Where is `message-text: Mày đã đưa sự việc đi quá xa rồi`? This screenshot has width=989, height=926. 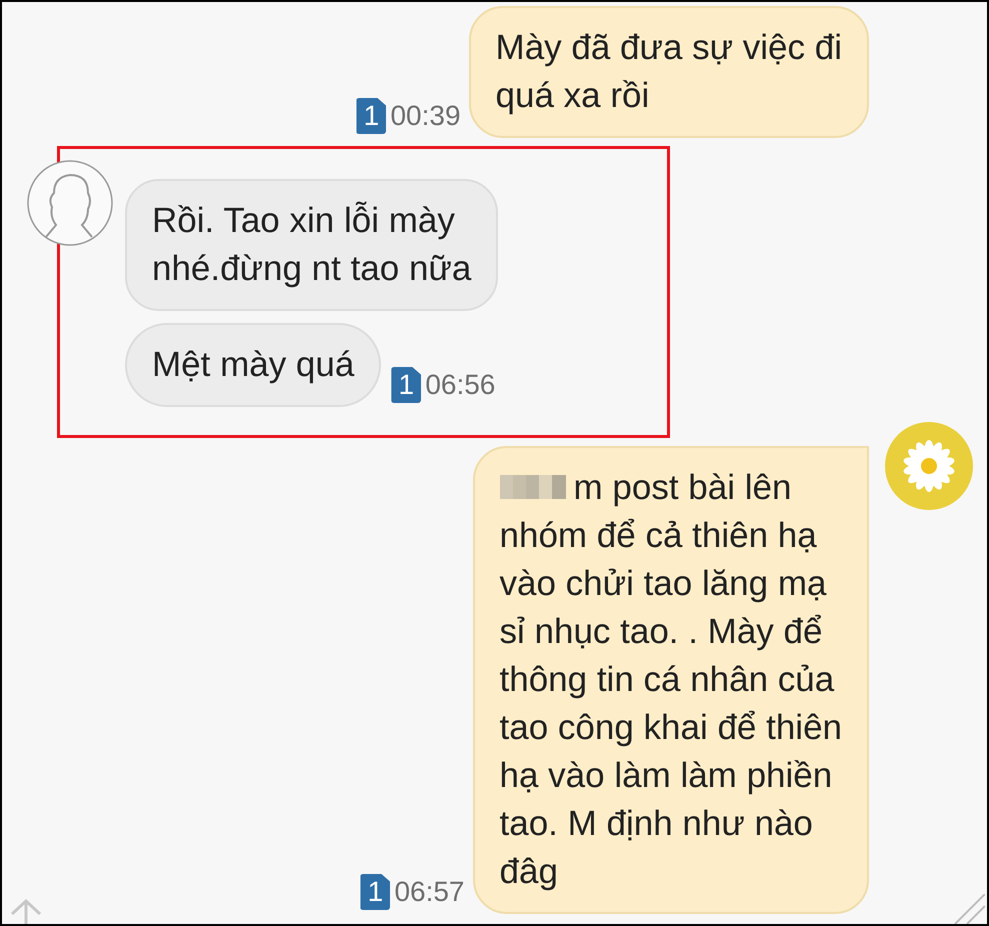 message-text: Mày đã đưa sự việc đi quá xa rồi is located at coordinates (669, 72).